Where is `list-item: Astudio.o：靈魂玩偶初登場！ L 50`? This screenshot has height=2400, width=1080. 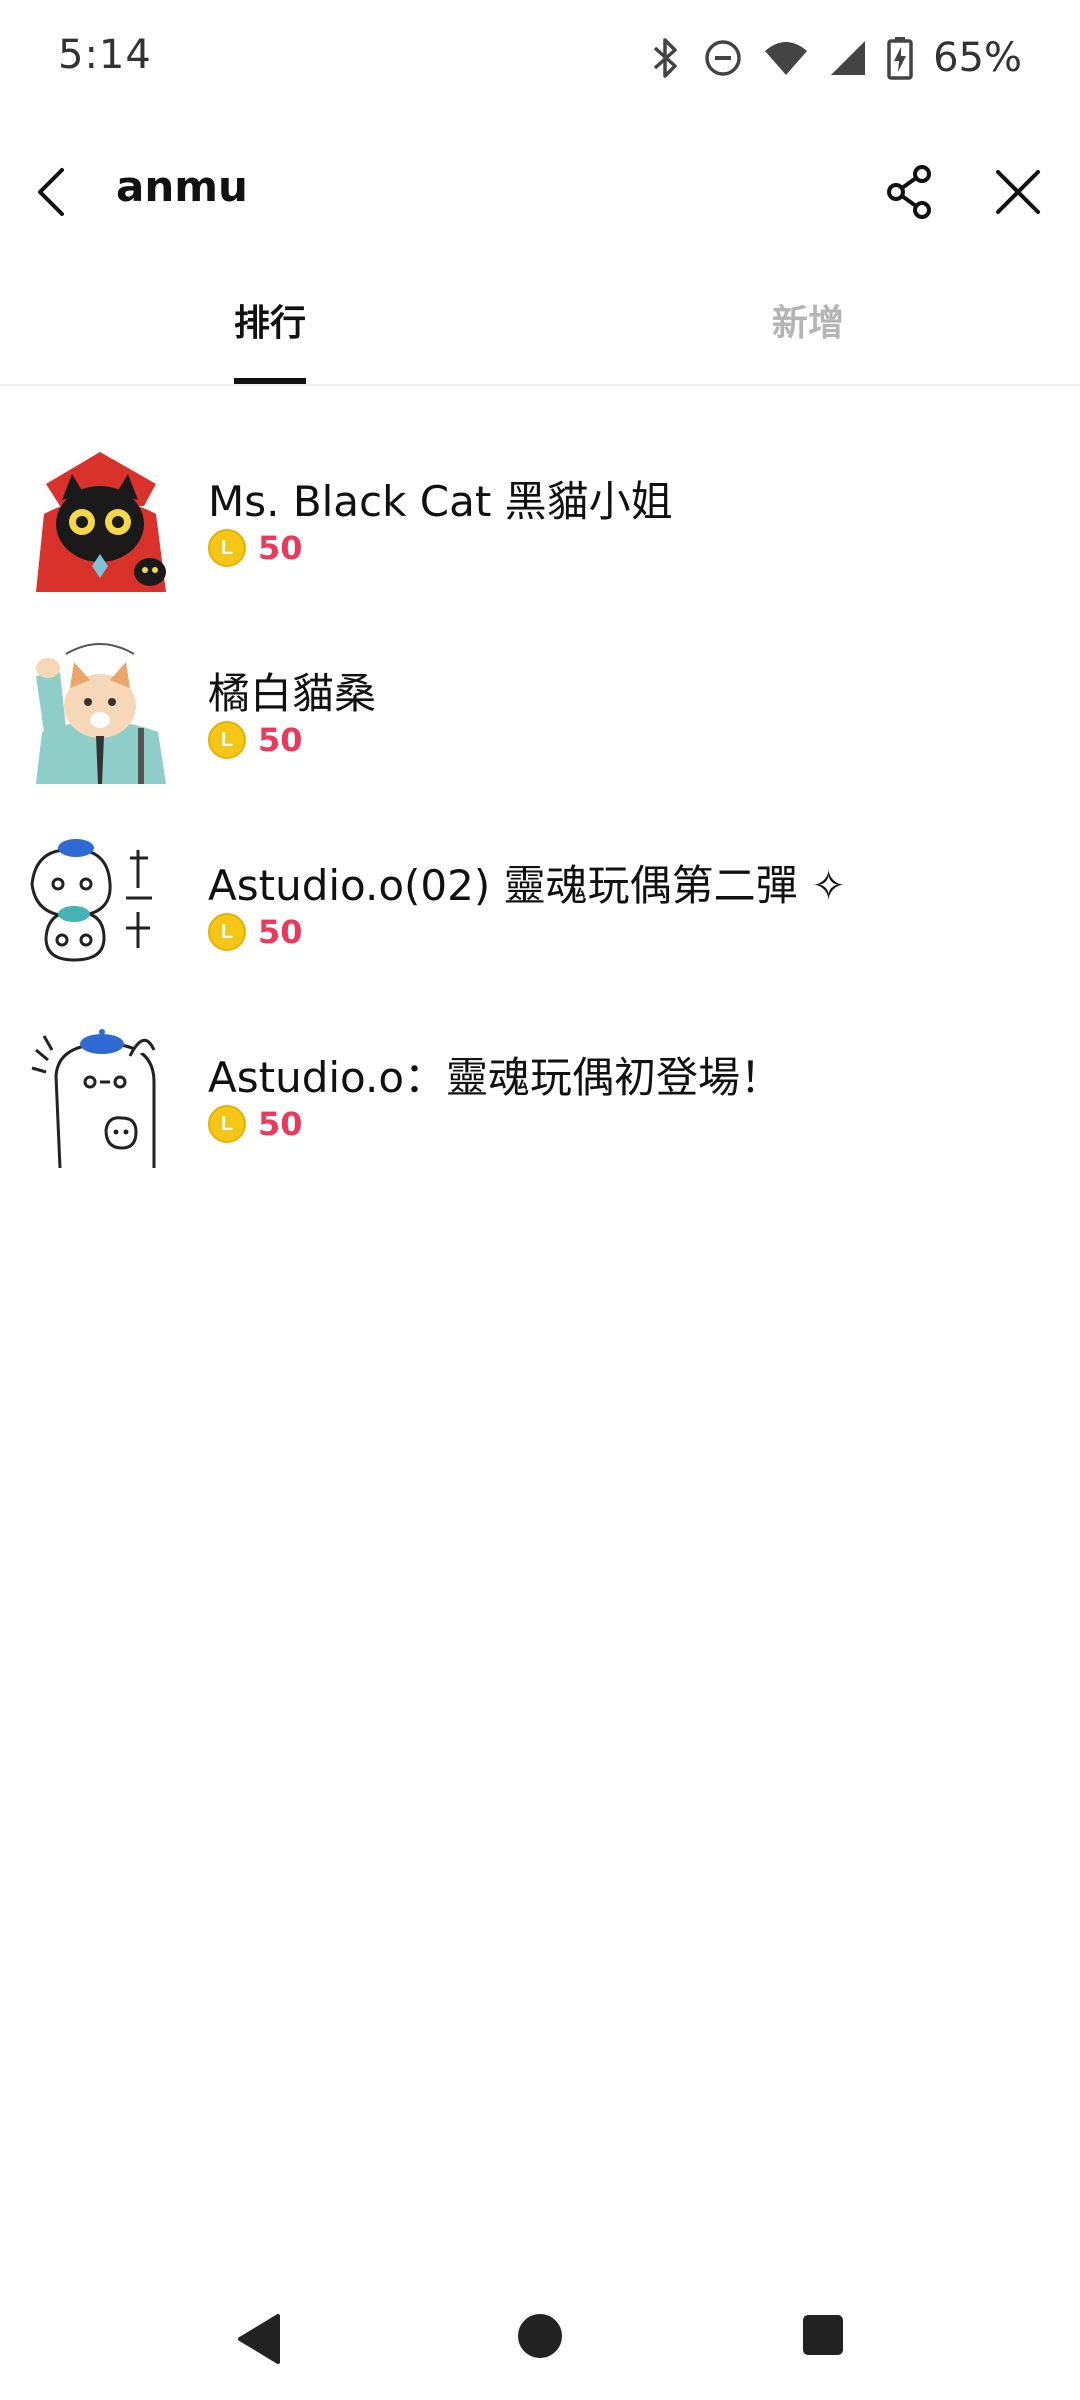
list-item: Astudio.o：靈魂玩偶初登場！ L 50 is located at coordinates (540, 1092).